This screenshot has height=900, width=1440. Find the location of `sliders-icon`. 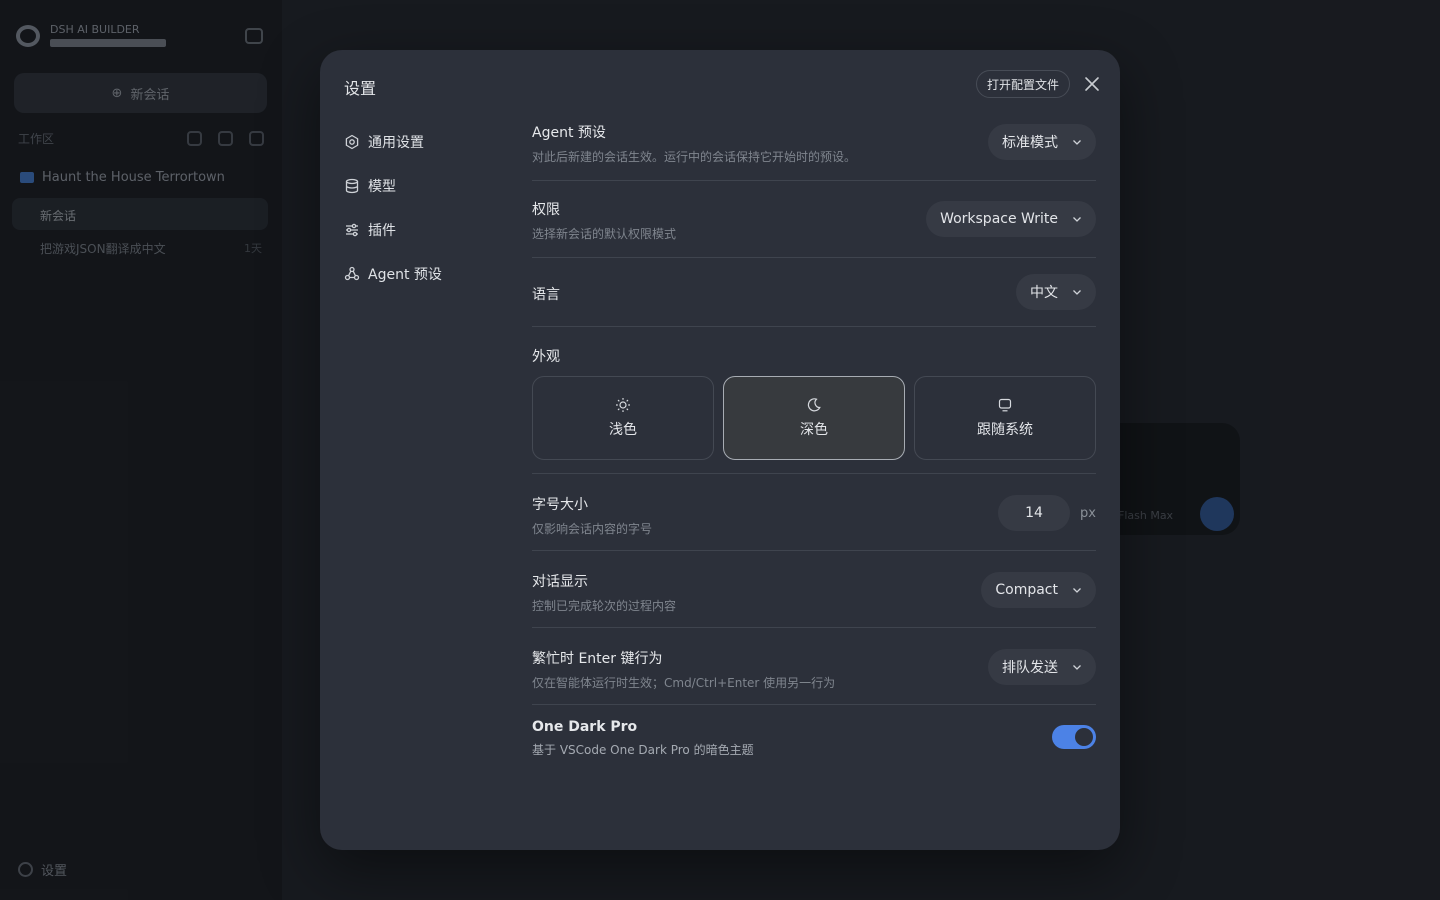

sliders-icon is located at coordinates (352, 230).